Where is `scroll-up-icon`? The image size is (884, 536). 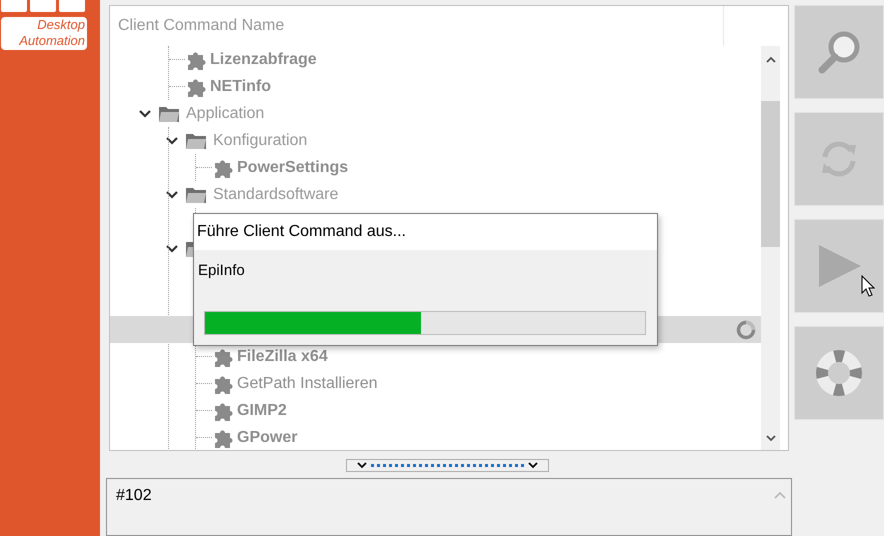
scroll-up-icon is located at coordinates (771, 59).